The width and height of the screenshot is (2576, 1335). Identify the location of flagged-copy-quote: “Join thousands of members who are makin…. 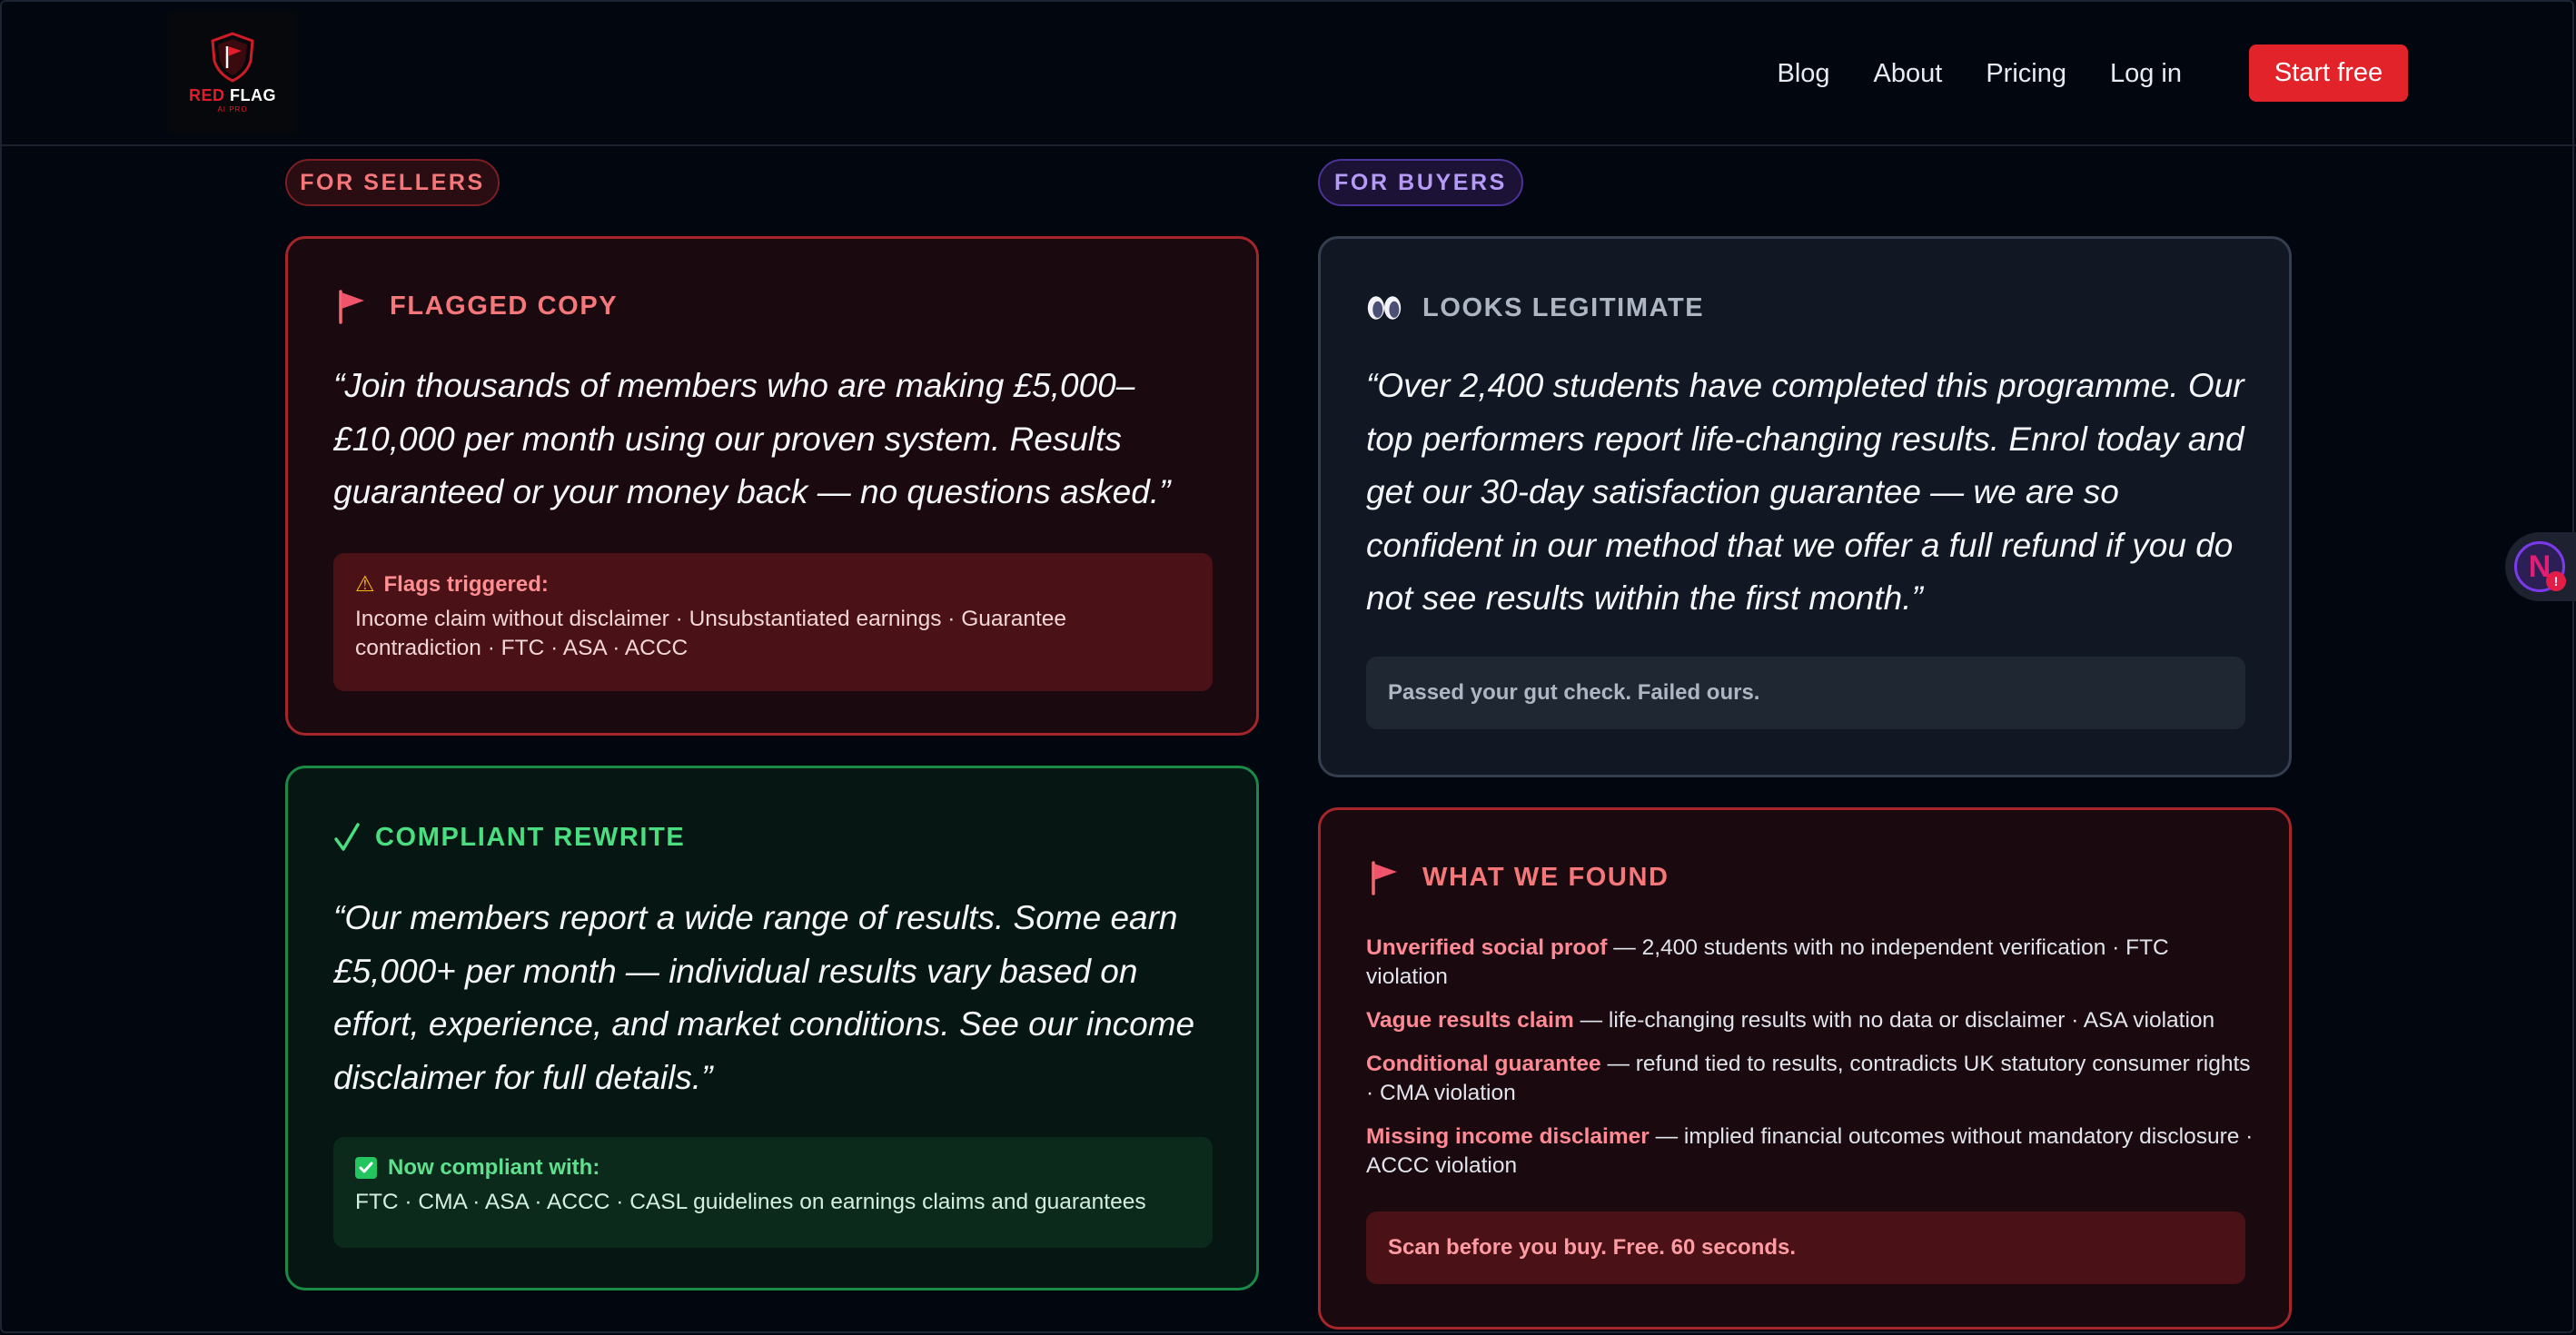
(752, 438).